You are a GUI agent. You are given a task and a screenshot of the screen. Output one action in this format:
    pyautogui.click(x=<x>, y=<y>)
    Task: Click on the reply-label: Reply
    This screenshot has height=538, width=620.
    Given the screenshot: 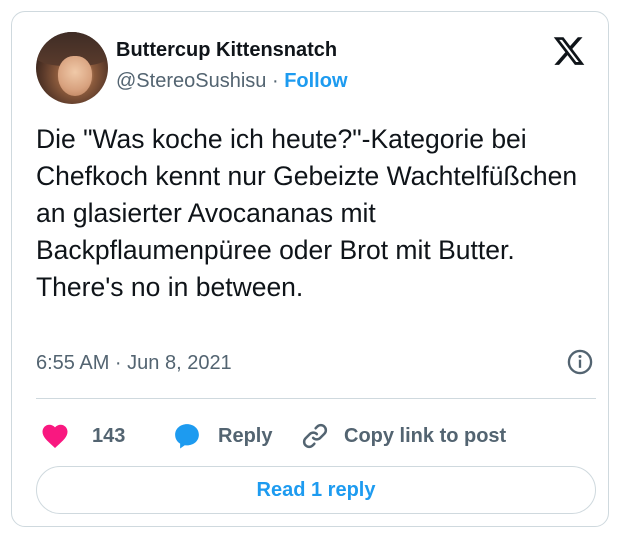 What is the action you would take?
    pyautogui.click(x=245, y=435)
    